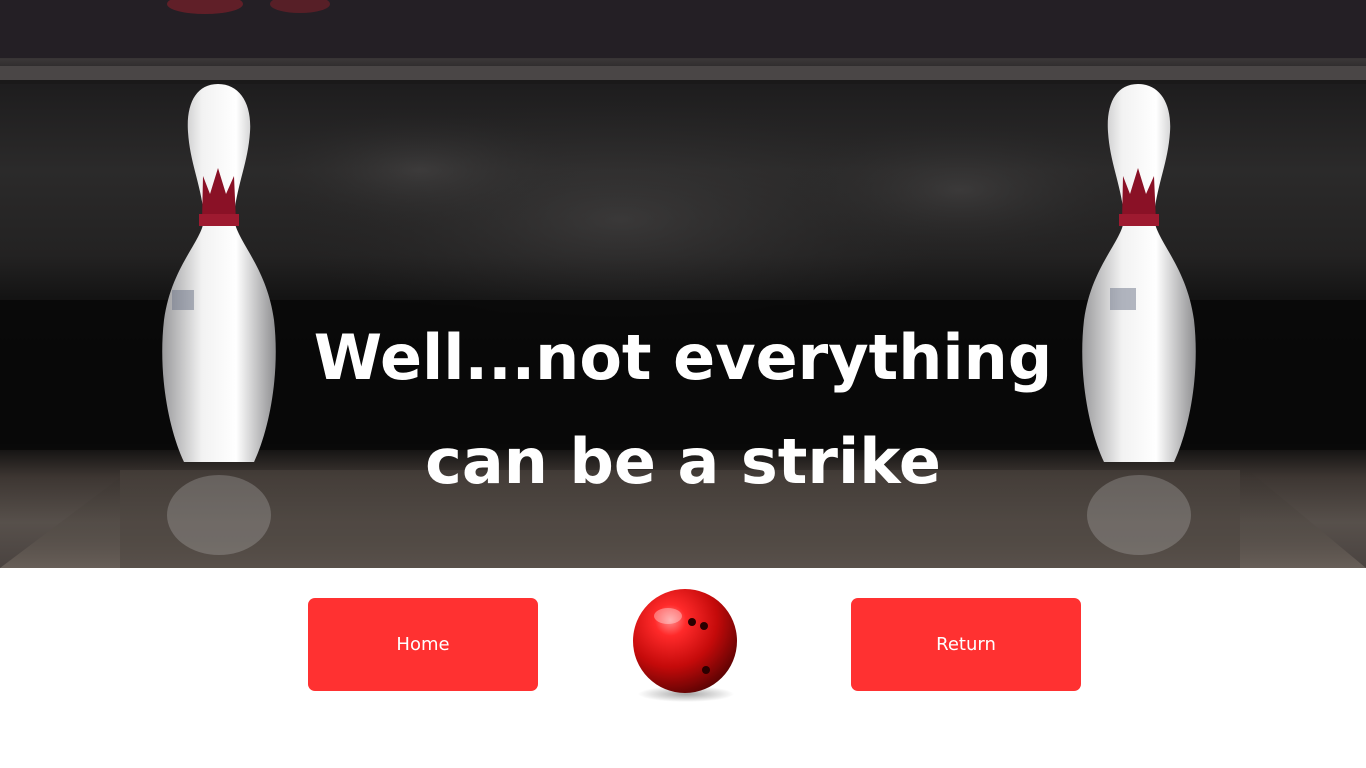 This screenshot has width=1366, height=768. What do you see at coordinates (423, 644) in the screenshot?
I see `home-button: Home` at bounding box center [423, 644].